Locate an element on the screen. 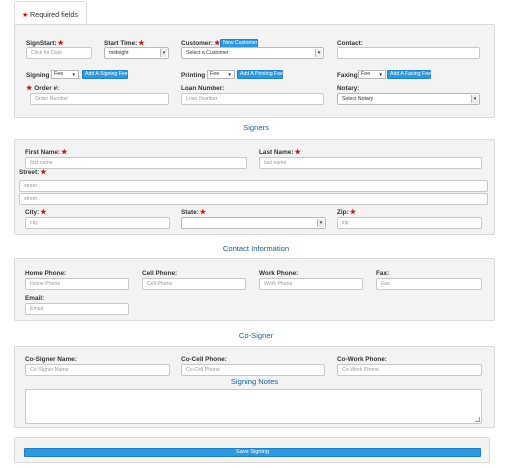 The width and height of the screenshot is (512, 468). footer-panel: Save Signing is located at coordinates (252, 450).